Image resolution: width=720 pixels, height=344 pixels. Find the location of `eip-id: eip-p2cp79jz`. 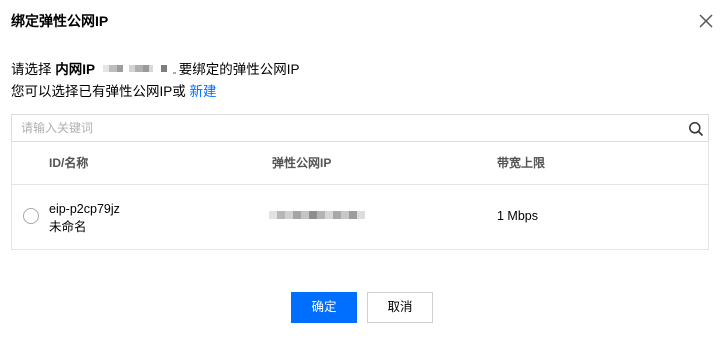

eip-id: eip-p2cp79jz is located at coordinates (84, 209).